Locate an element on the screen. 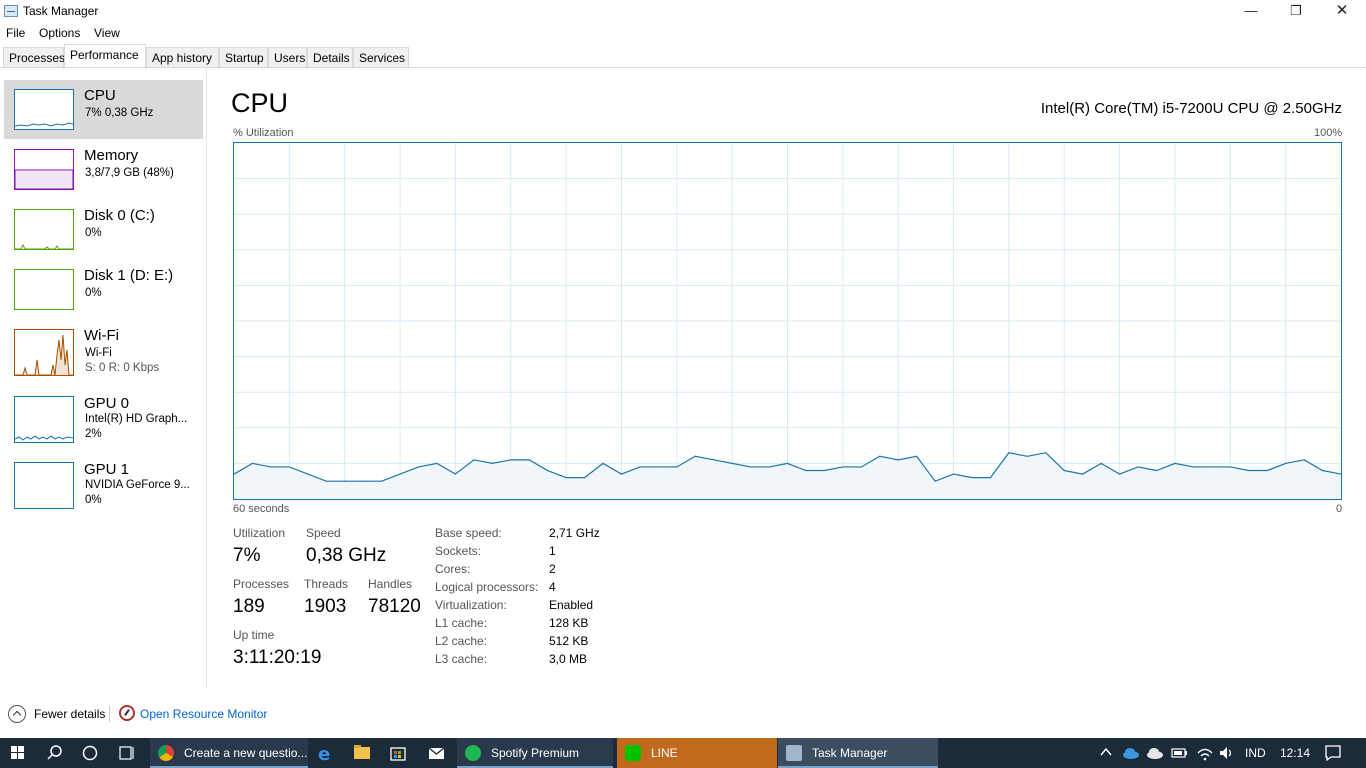  onedrive-icon is located at coordinates (1131, 754).